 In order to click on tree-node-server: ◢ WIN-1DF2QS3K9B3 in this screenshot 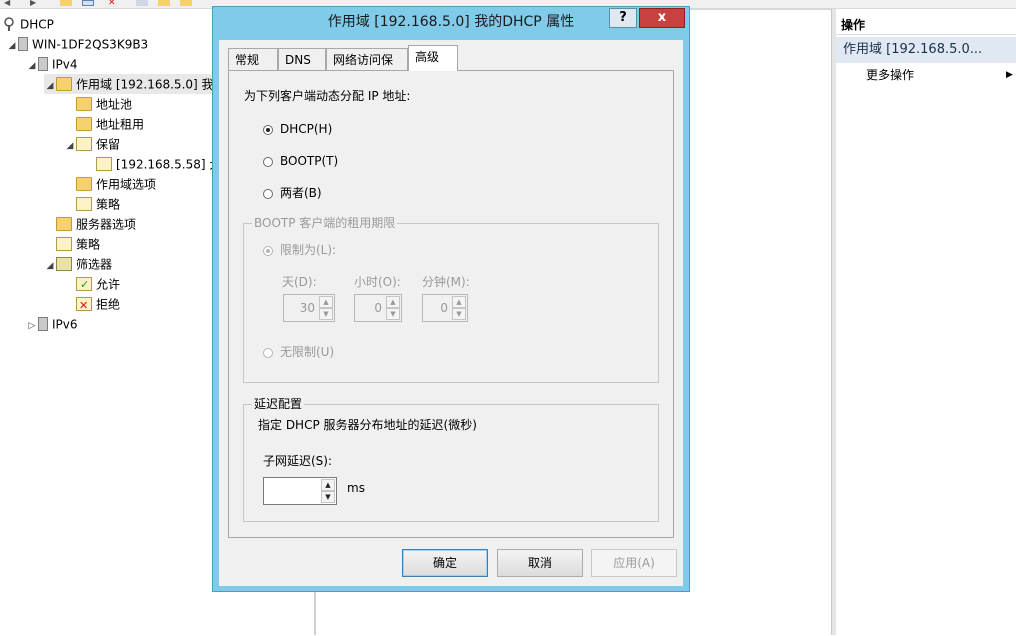, I will do `click(77, 44)`.